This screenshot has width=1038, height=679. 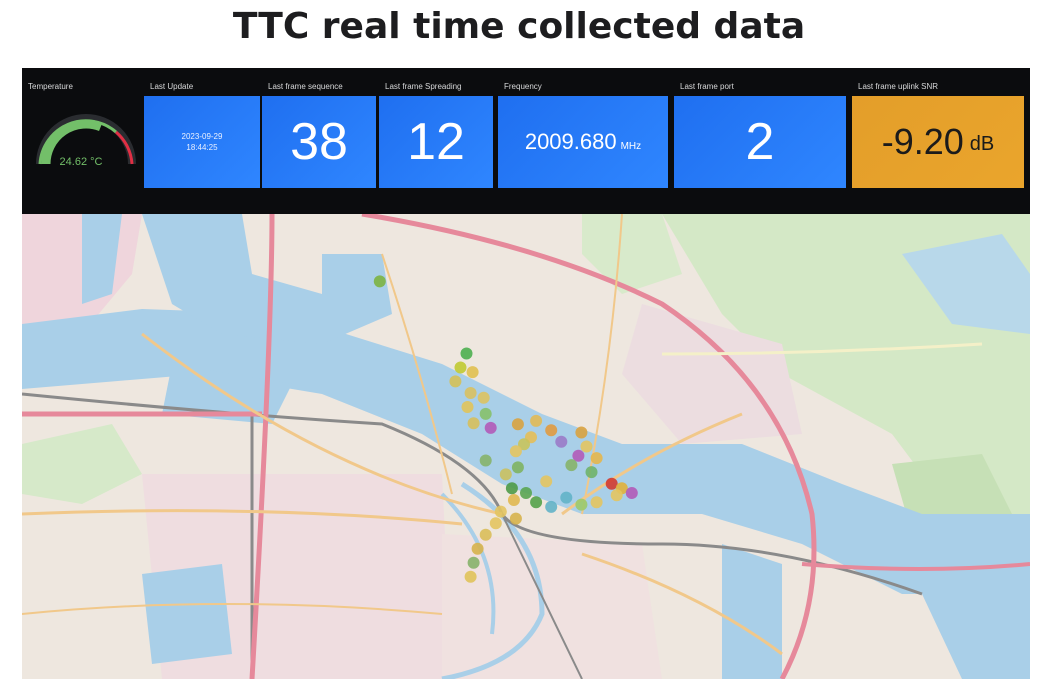 What do you see at coordinates (982, 143) in the screenshot?
I see `uplink-snr-unit: dB` at bounding box center [982, 143].